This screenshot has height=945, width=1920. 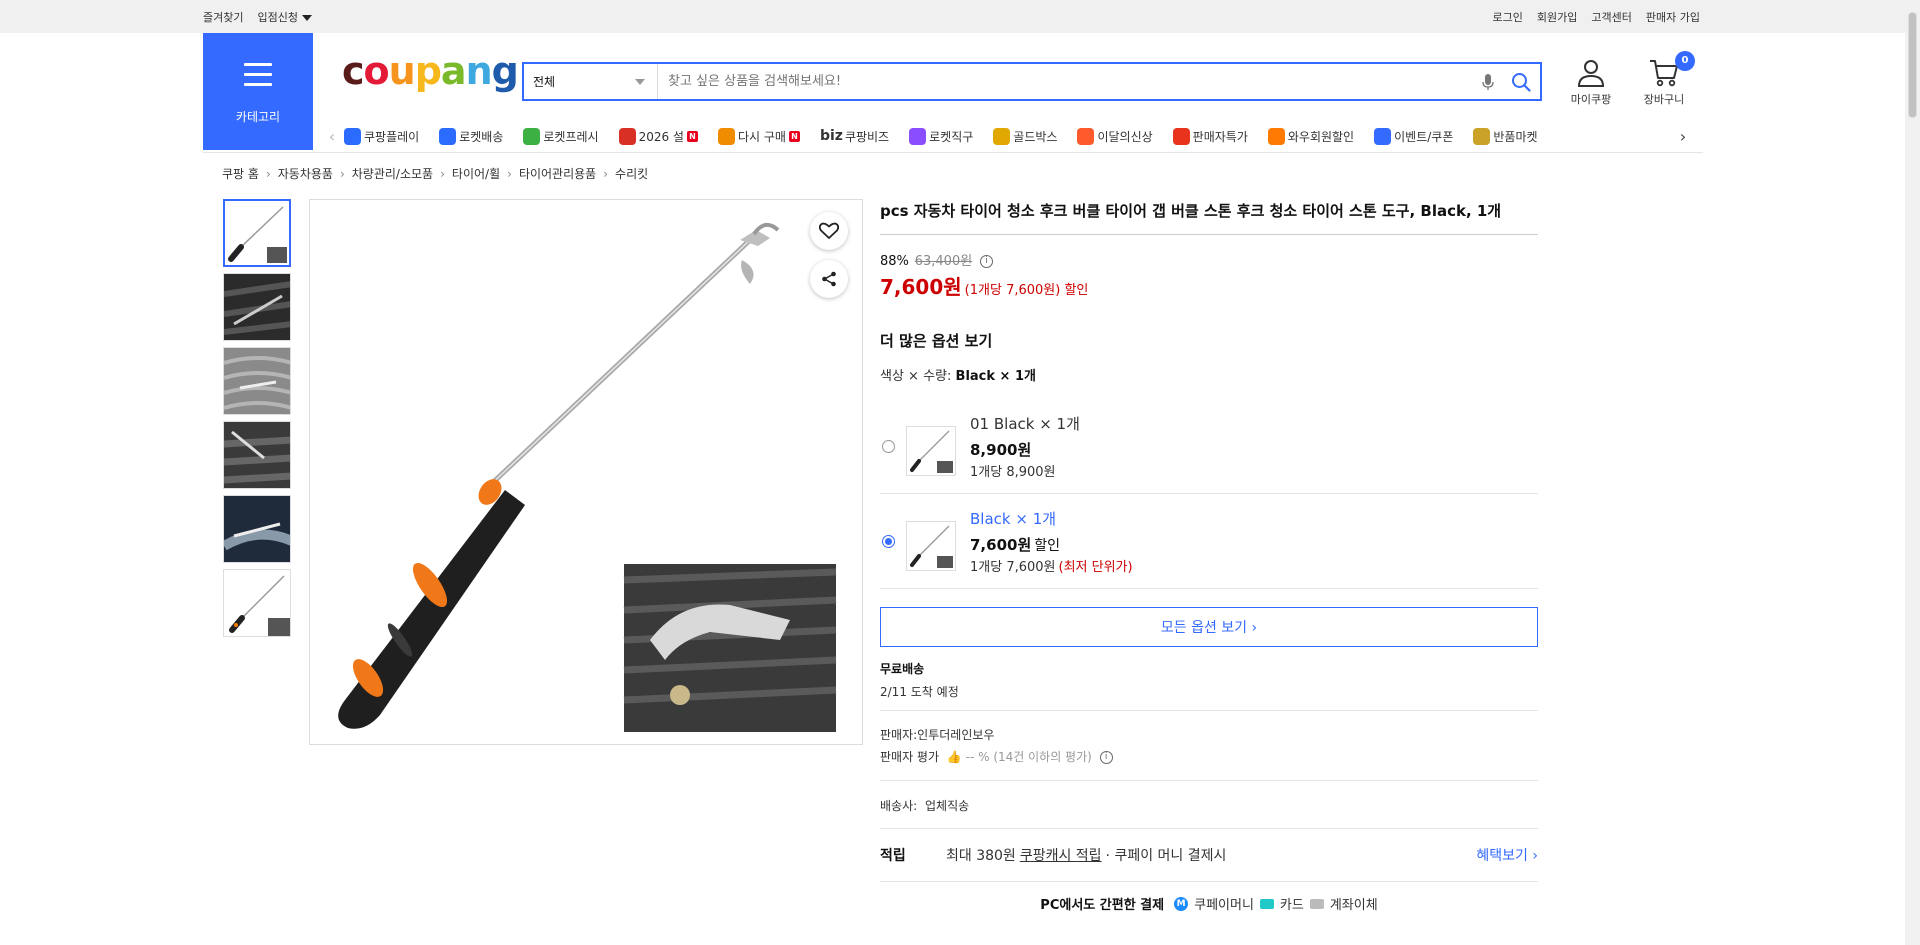 What do you see at coordinates (1209, 446) in the screenshot?
I see `option-item: 01 Black × 1개 8,900원 1개당 8,900원` at bounding box center [1209, 446].